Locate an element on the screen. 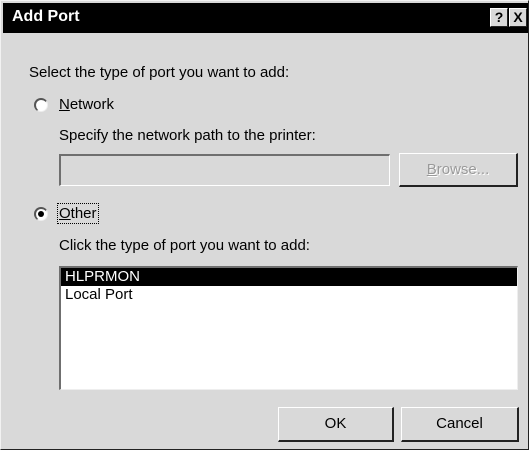  other-label-rest: ther is located at coordinates (83, 213).